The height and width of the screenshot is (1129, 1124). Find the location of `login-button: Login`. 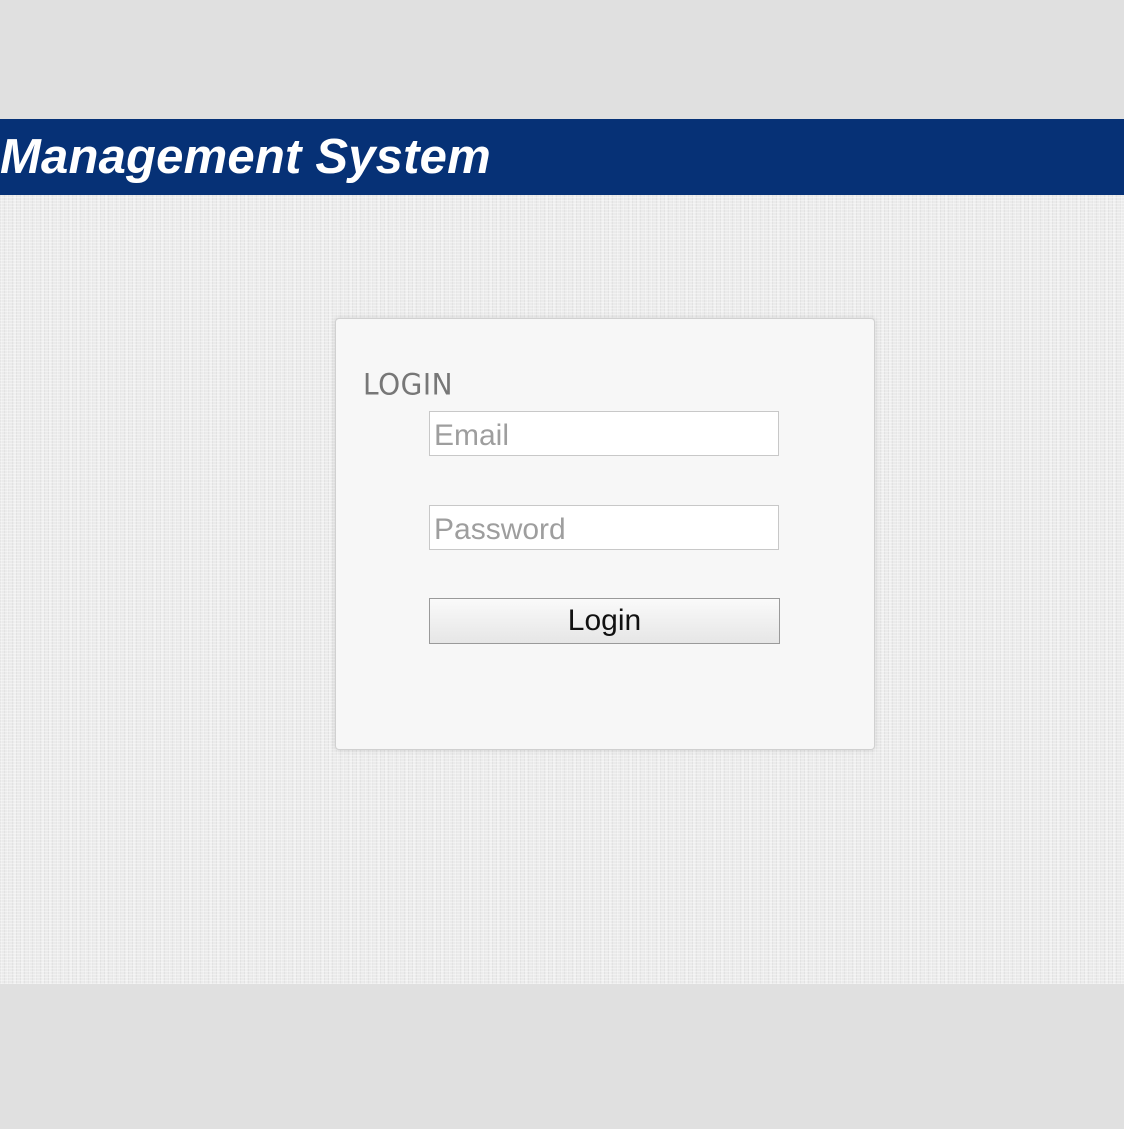

login-button: Login is located at coordinates (604, 621).